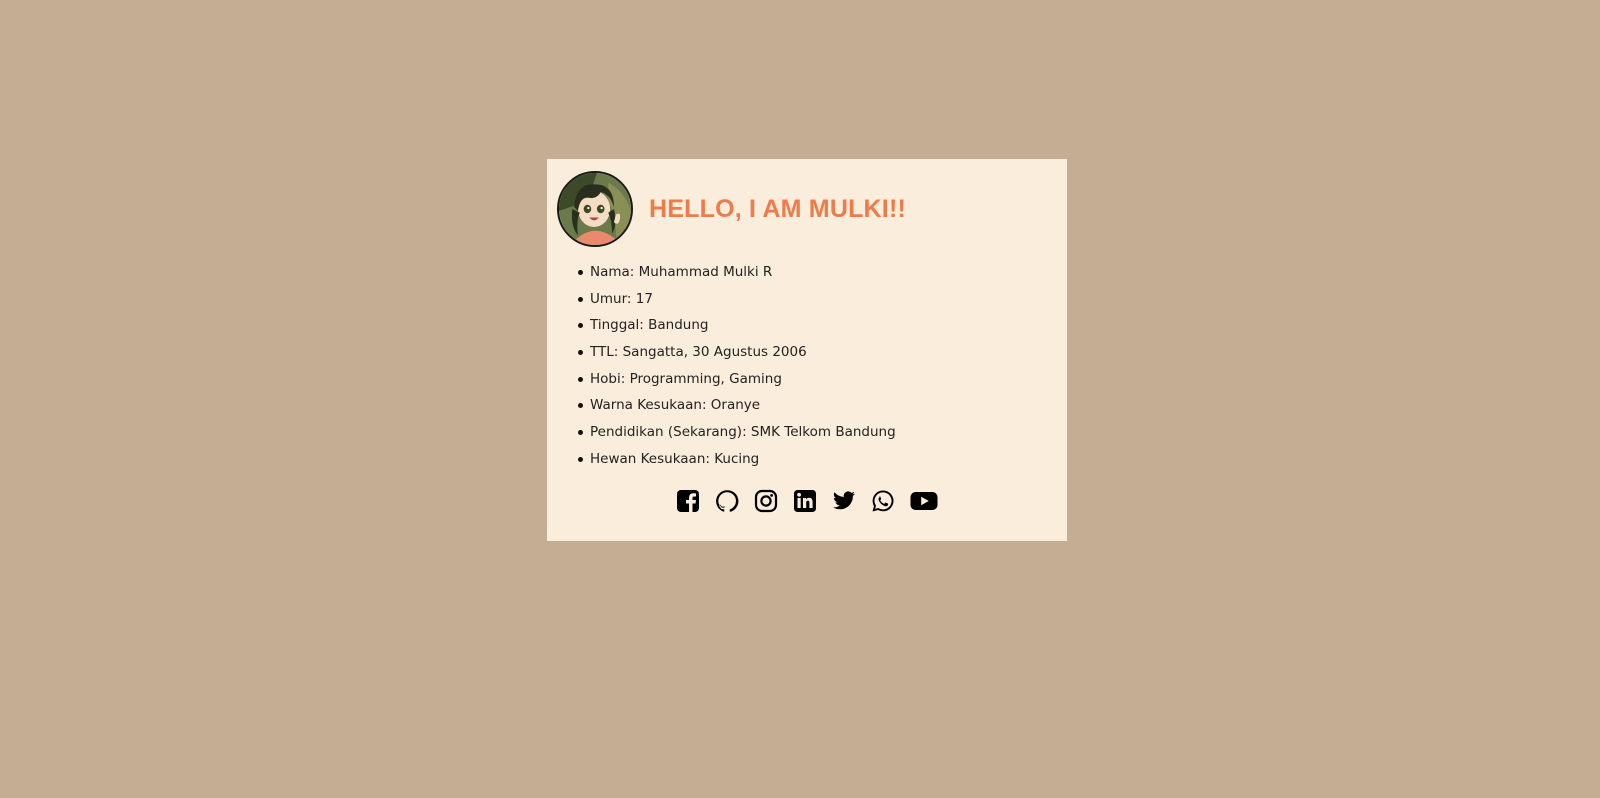 This screenshot has width=1600, height=798. What do you see at coordinates (737, 272) in the screenshot?
I see `list-item: Nama: Muhammad Mulki R` at bounding box center [737, 272].